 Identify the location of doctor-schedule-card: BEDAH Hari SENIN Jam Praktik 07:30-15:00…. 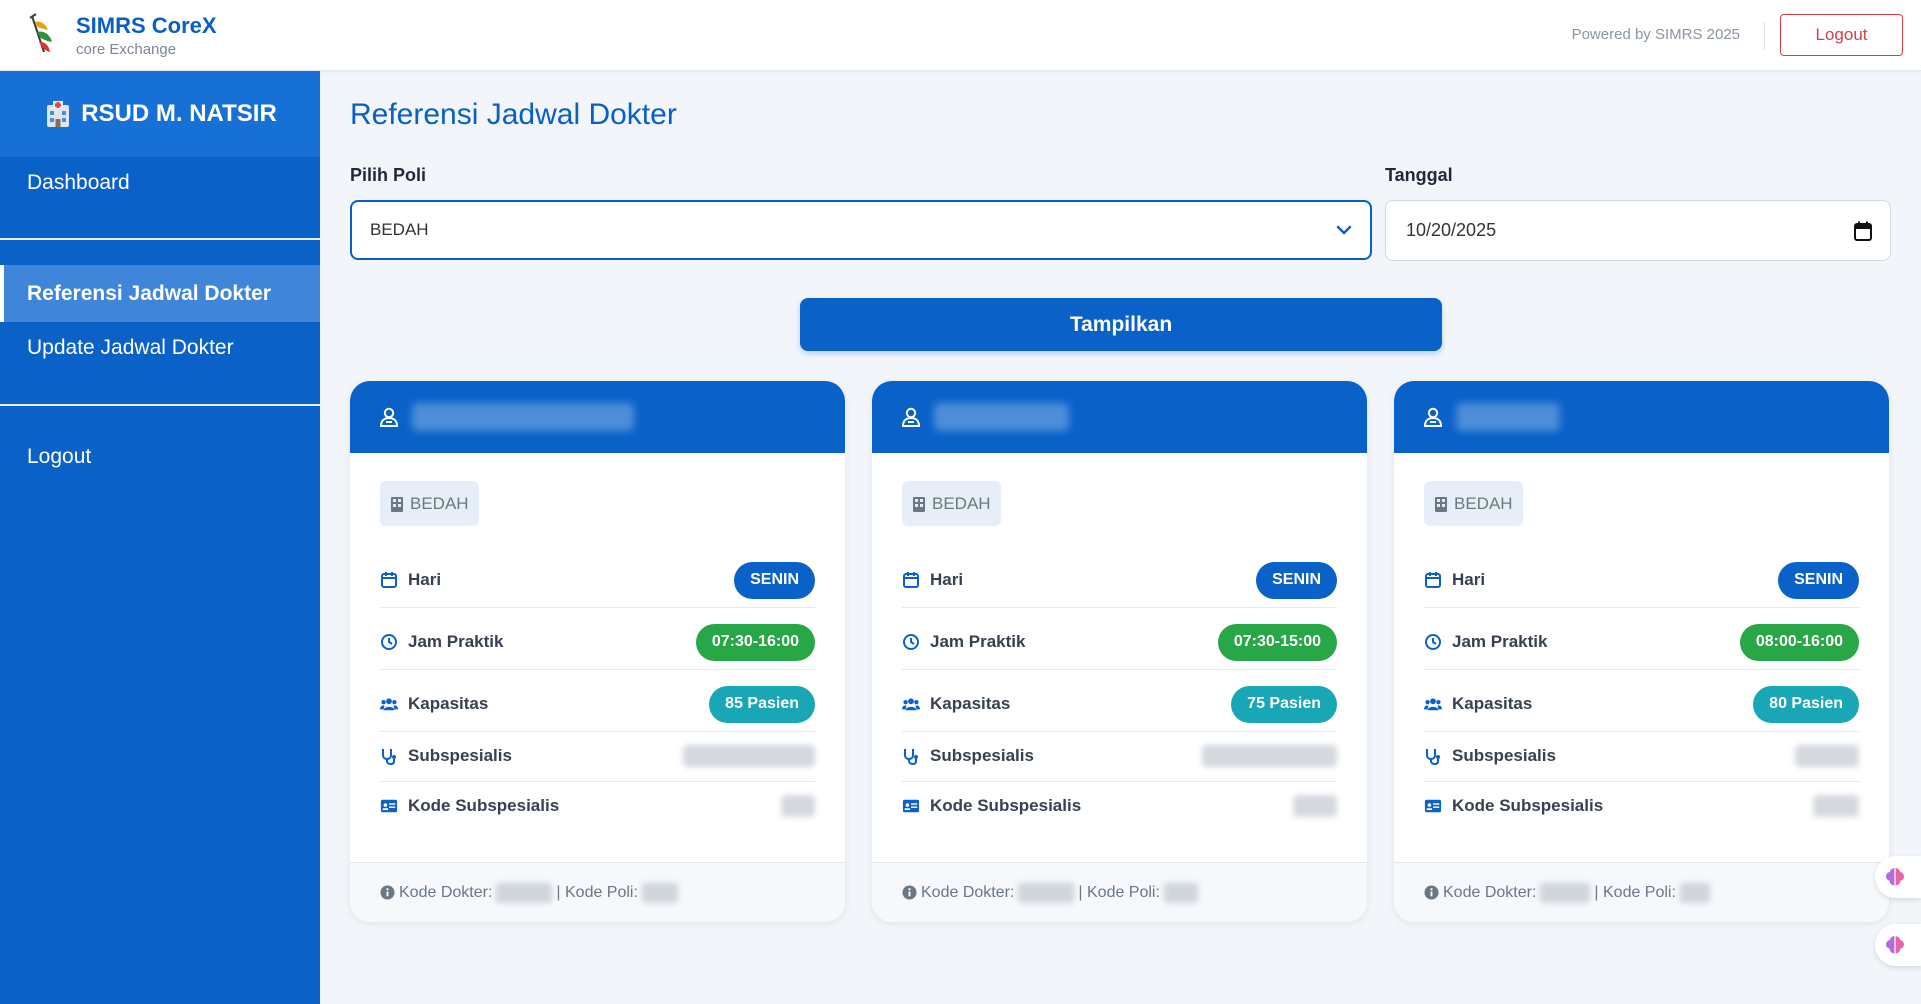
(1119, 651).